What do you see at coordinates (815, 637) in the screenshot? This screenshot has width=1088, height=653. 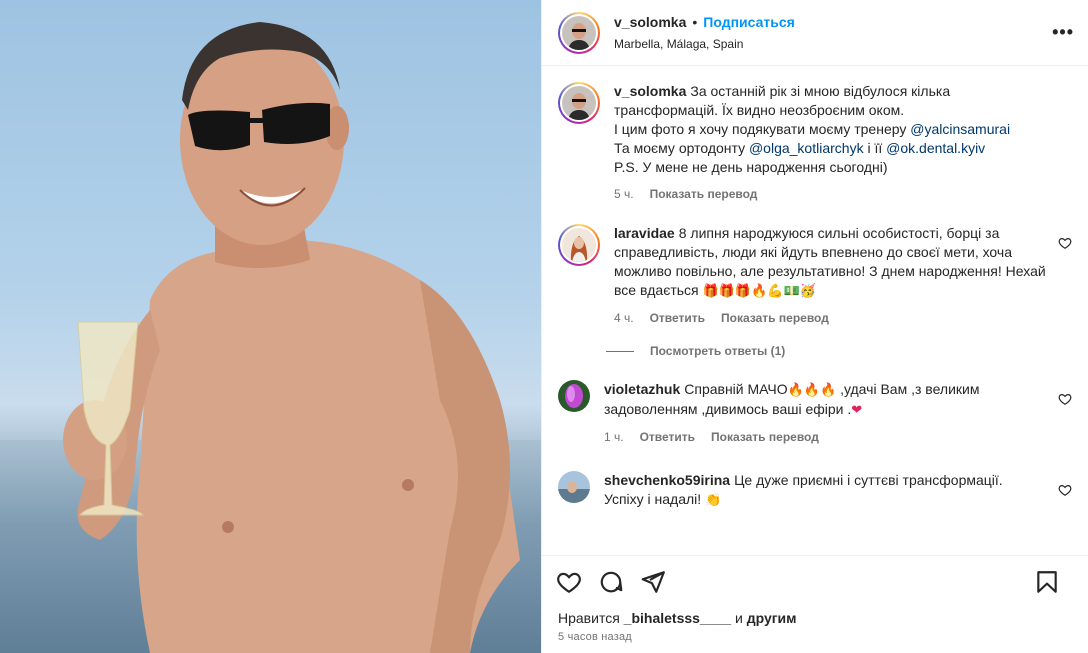 I see `post-timestamp: 5 часов назад` at bounding box center [815, 637].